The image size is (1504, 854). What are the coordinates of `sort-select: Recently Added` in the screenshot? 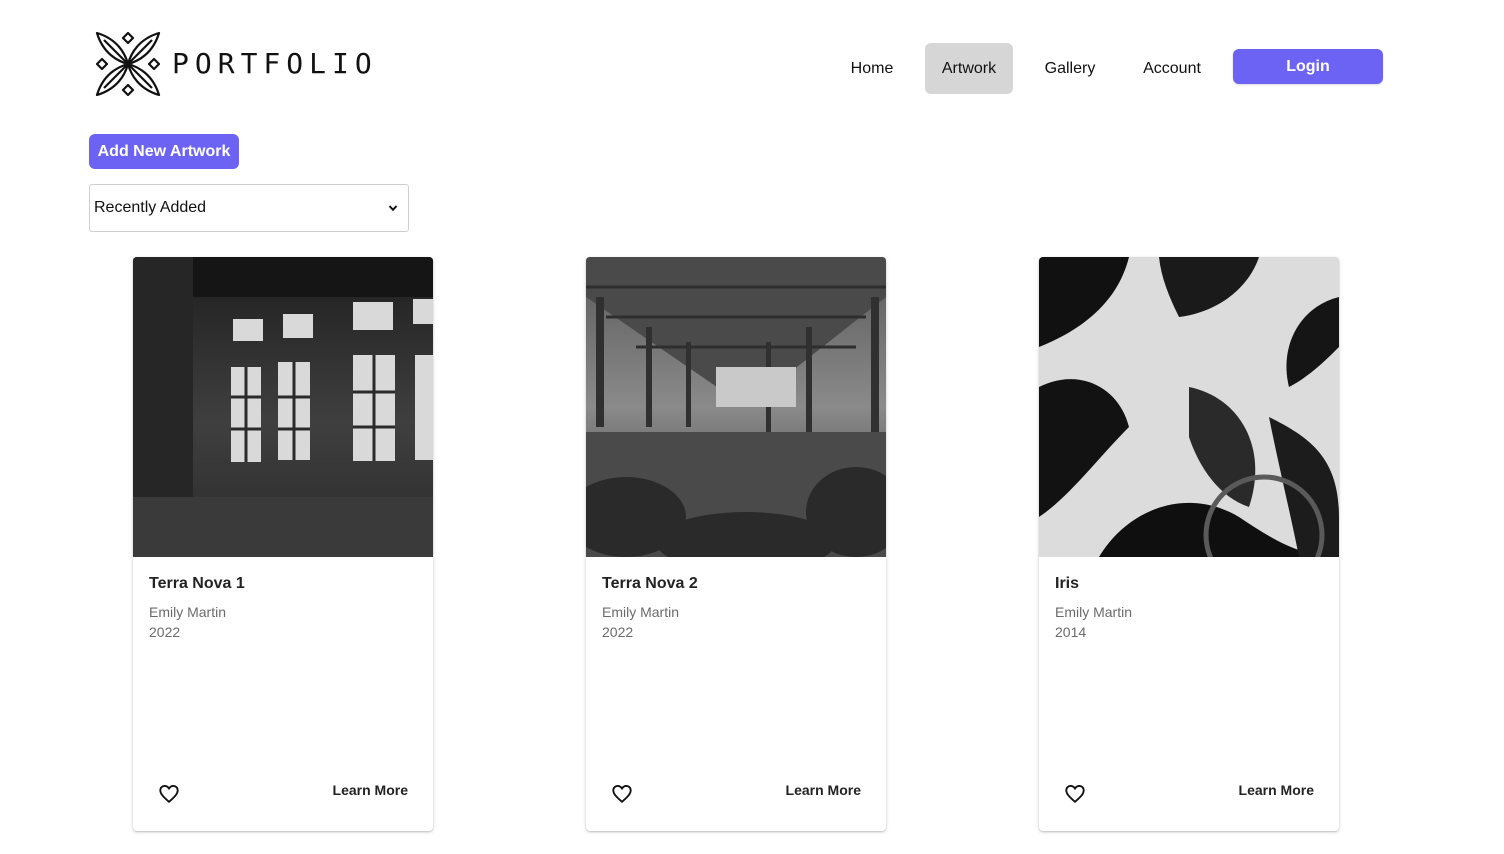 It's located at (249, 208).